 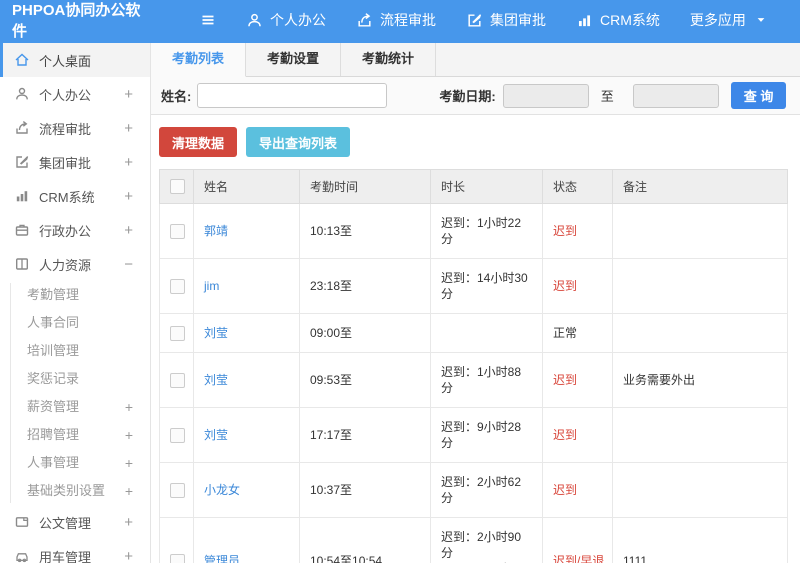 What do you see at coordinates (75, 162) in the screenshot?
I see `sidebar-item-group-approval: 集团审批 +` at bounding box center [75, 162].